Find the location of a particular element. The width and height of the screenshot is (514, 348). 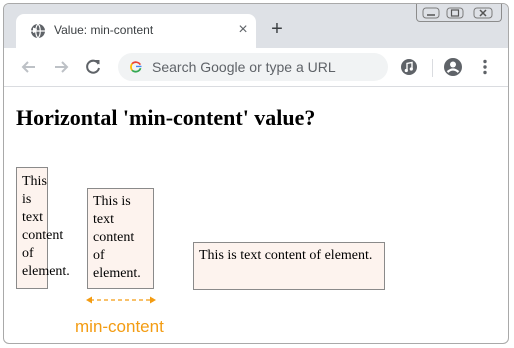

title-bar: Value: min-content × + is located at coordinates (256, 26).